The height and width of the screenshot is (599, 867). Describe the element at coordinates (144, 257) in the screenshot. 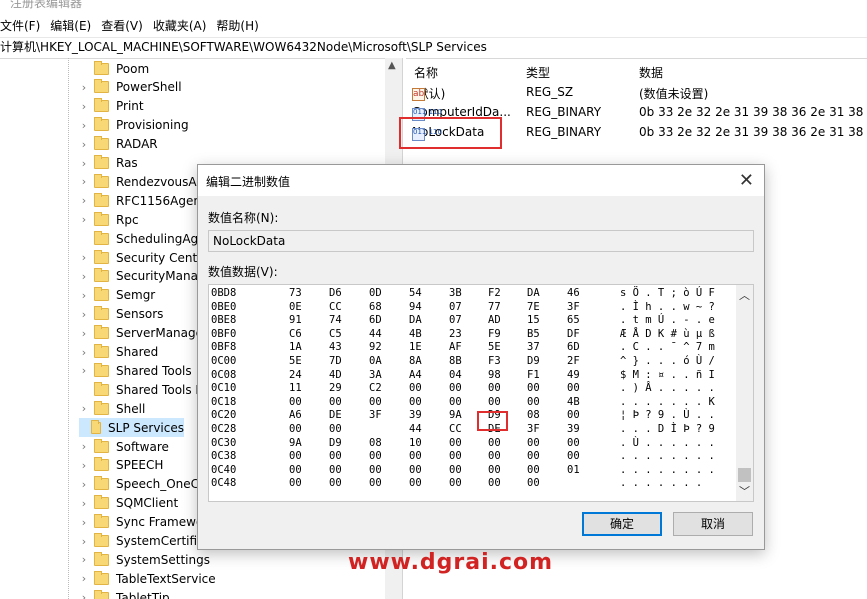

I see `tree-item: › Security Center` at that location.